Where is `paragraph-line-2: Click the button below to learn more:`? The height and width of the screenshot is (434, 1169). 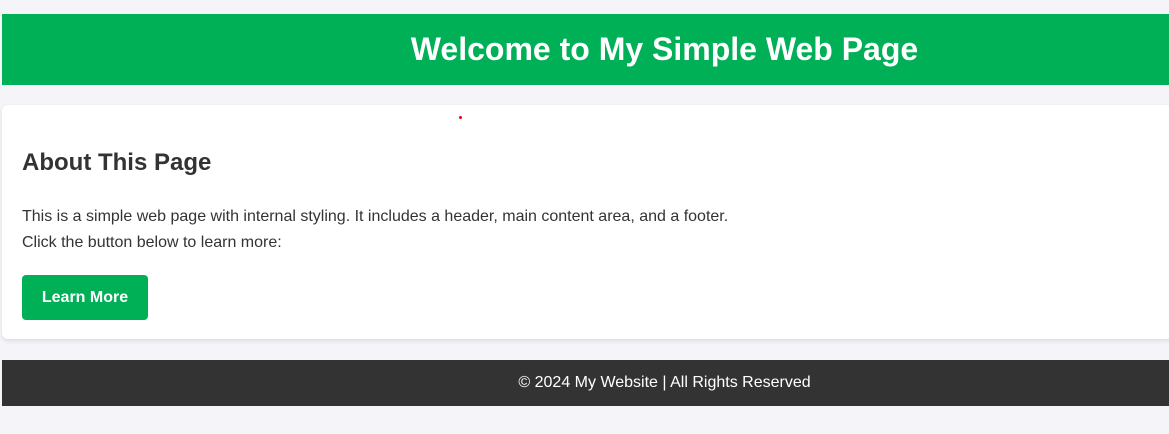 paragraph-line-2: Click the button below to learn more: is located at coordinates (152, 242).